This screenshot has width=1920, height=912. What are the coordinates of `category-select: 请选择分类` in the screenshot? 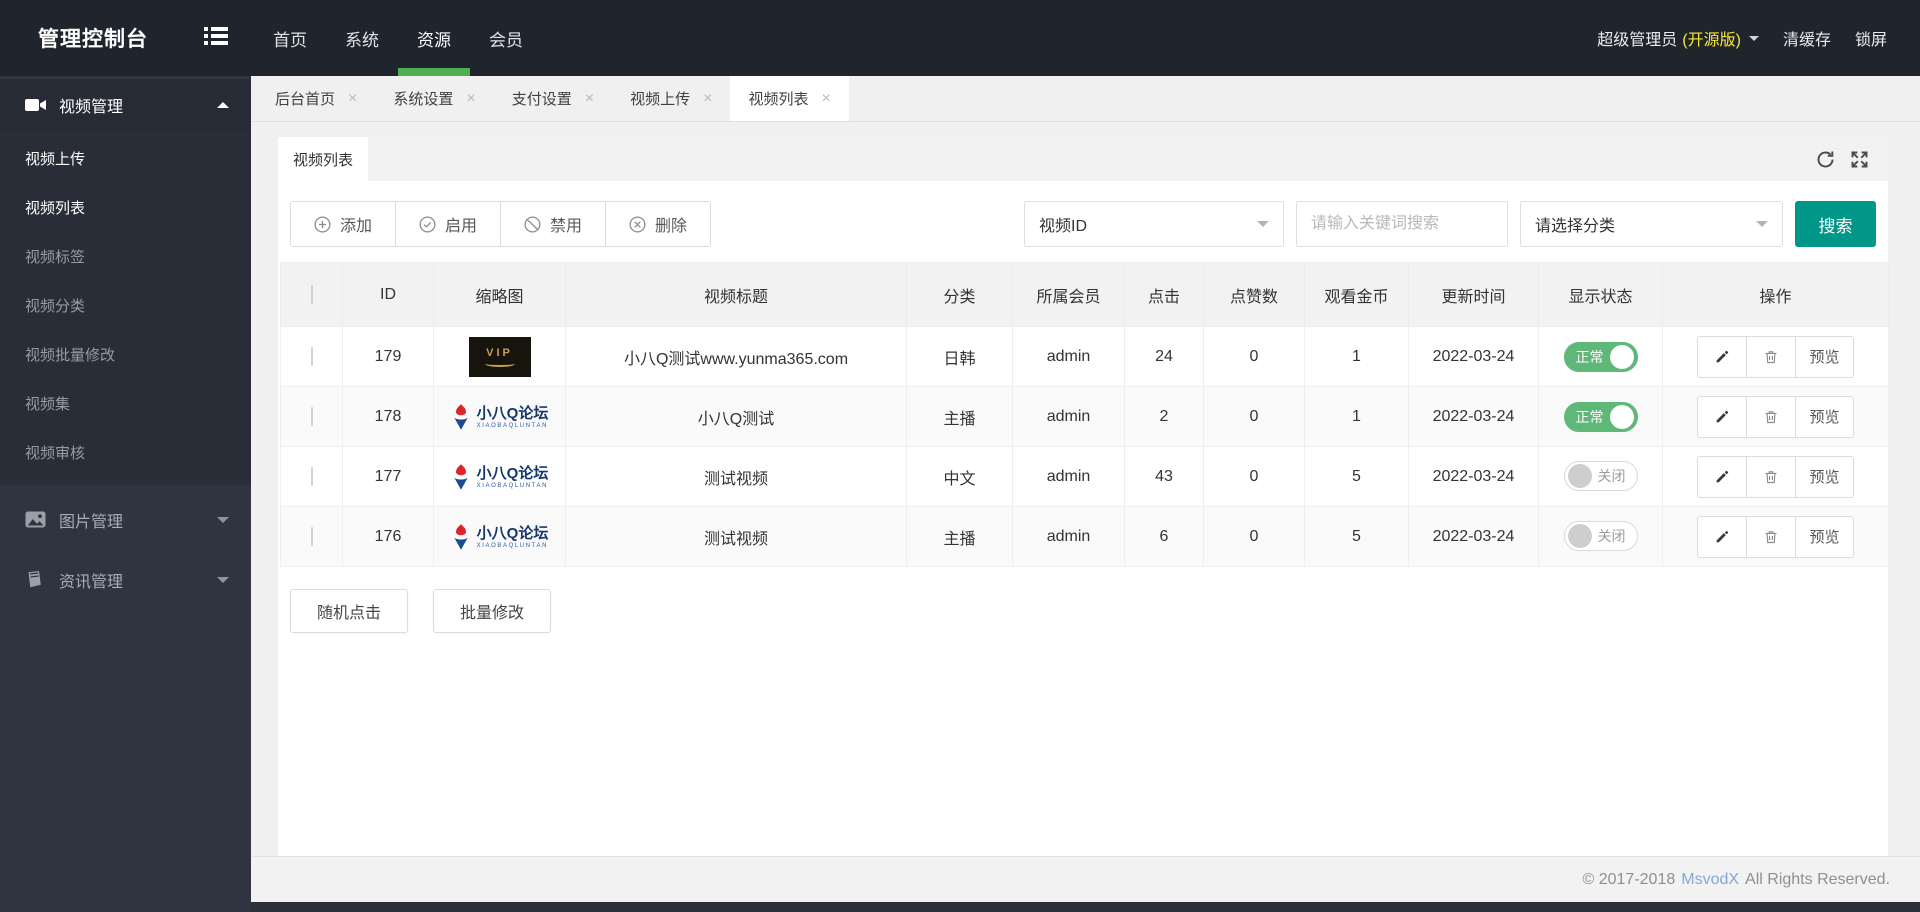 It's located at (1651, 224).